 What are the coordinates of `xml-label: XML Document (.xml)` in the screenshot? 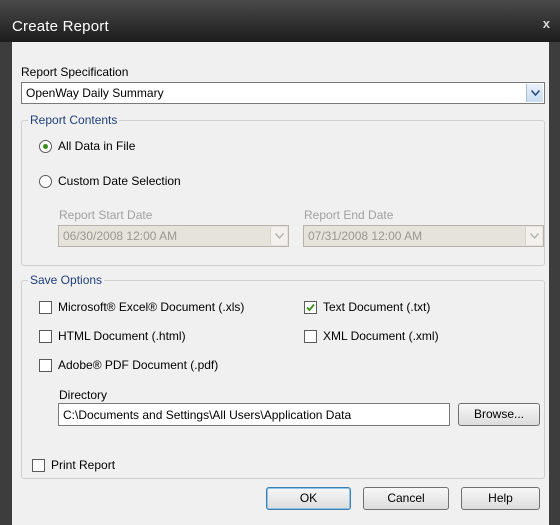 It's located at (381, 336).